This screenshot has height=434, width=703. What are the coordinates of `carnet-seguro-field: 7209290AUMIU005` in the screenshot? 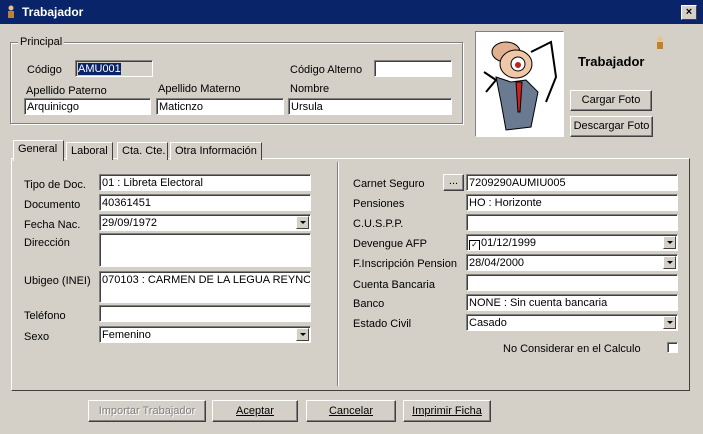 It's located at (572, 182).